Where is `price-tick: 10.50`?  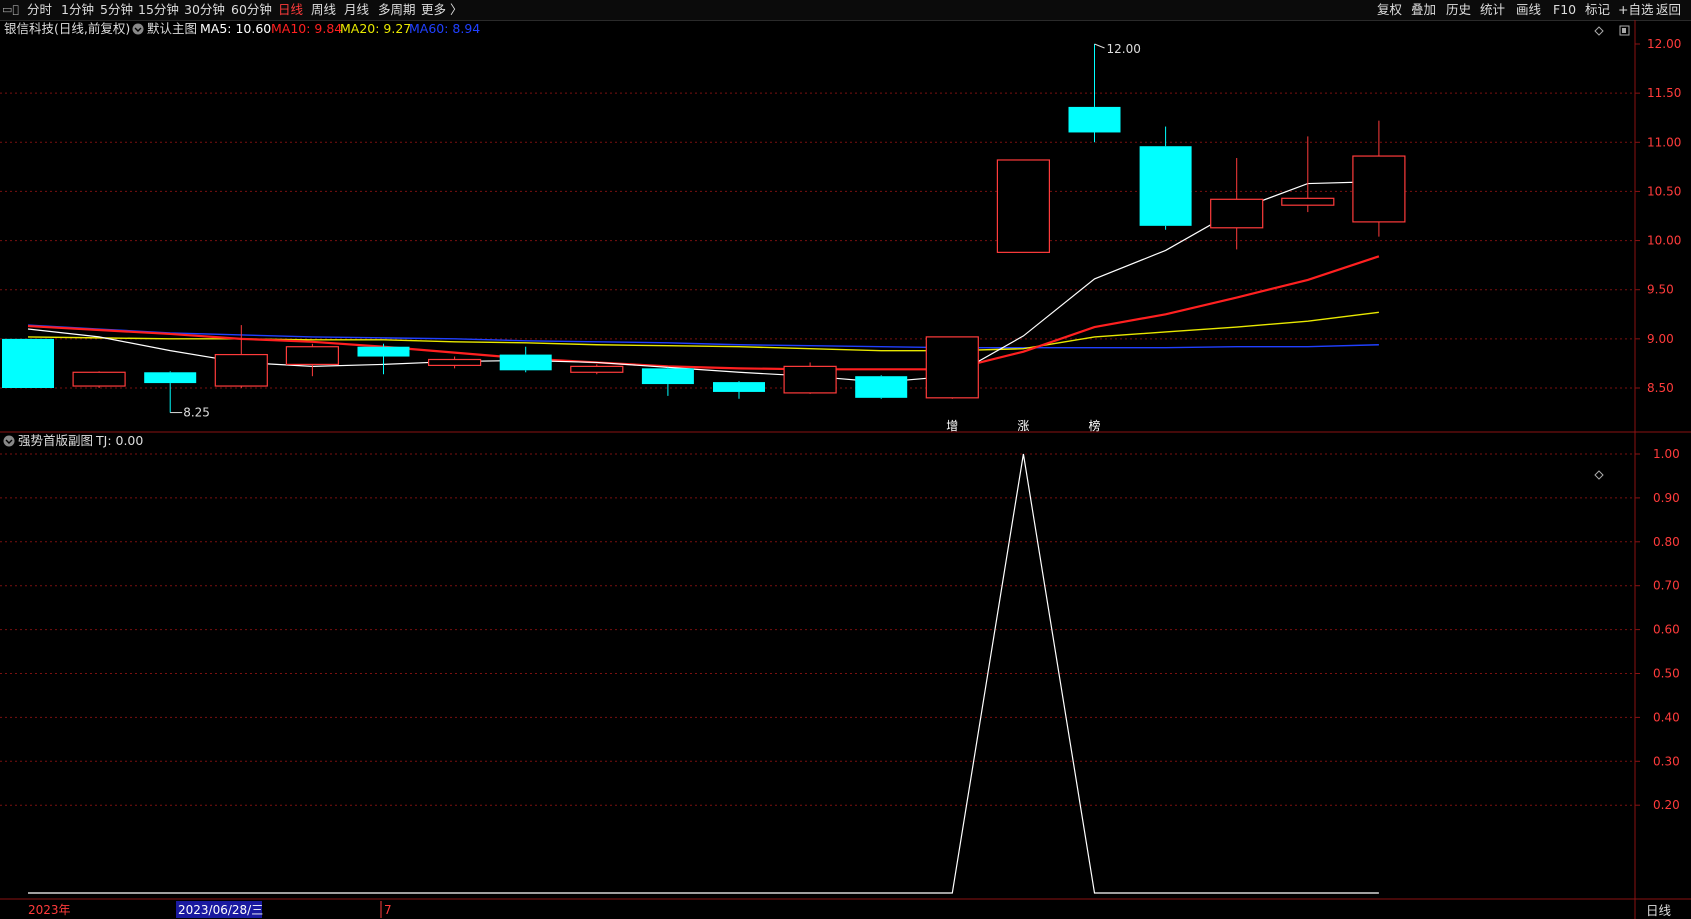
price-tick: 10.50 is located at coordinates (1664, 191).